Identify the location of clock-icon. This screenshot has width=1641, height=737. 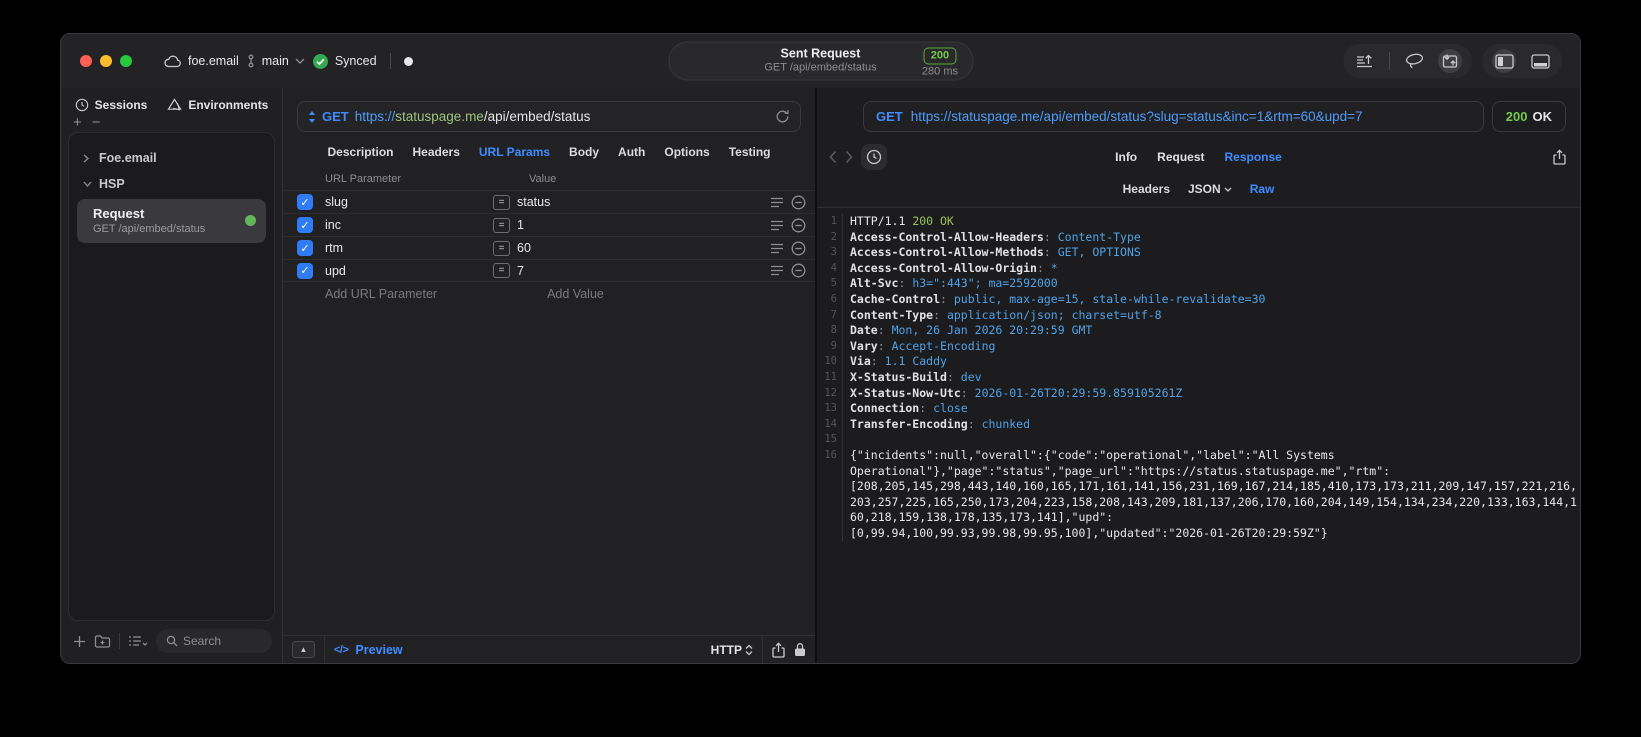
(82, 105).